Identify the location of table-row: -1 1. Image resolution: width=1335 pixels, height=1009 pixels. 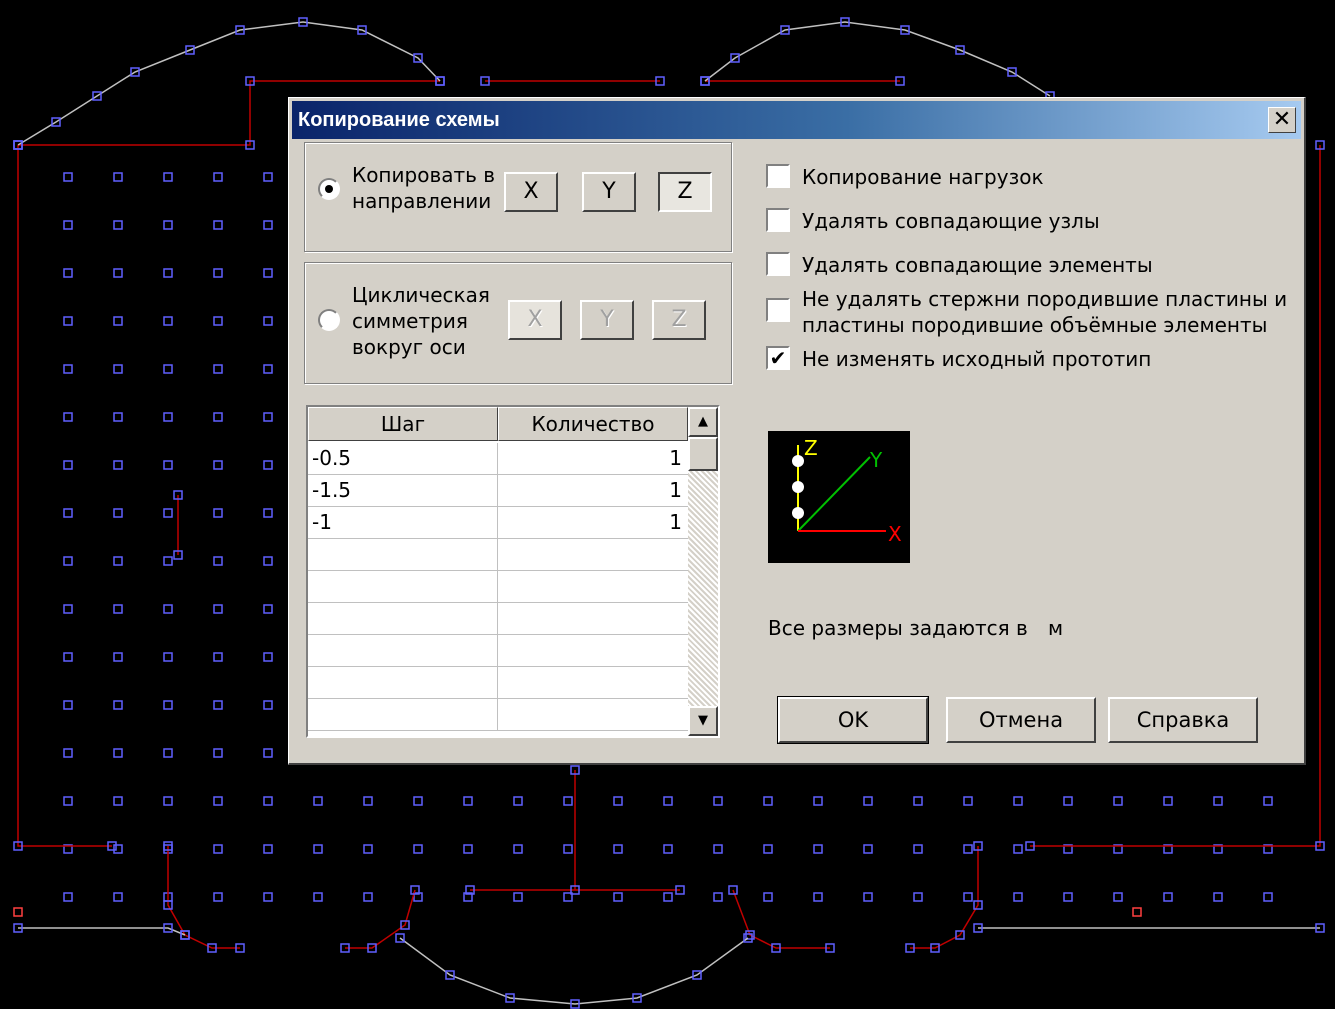
(498, 523).